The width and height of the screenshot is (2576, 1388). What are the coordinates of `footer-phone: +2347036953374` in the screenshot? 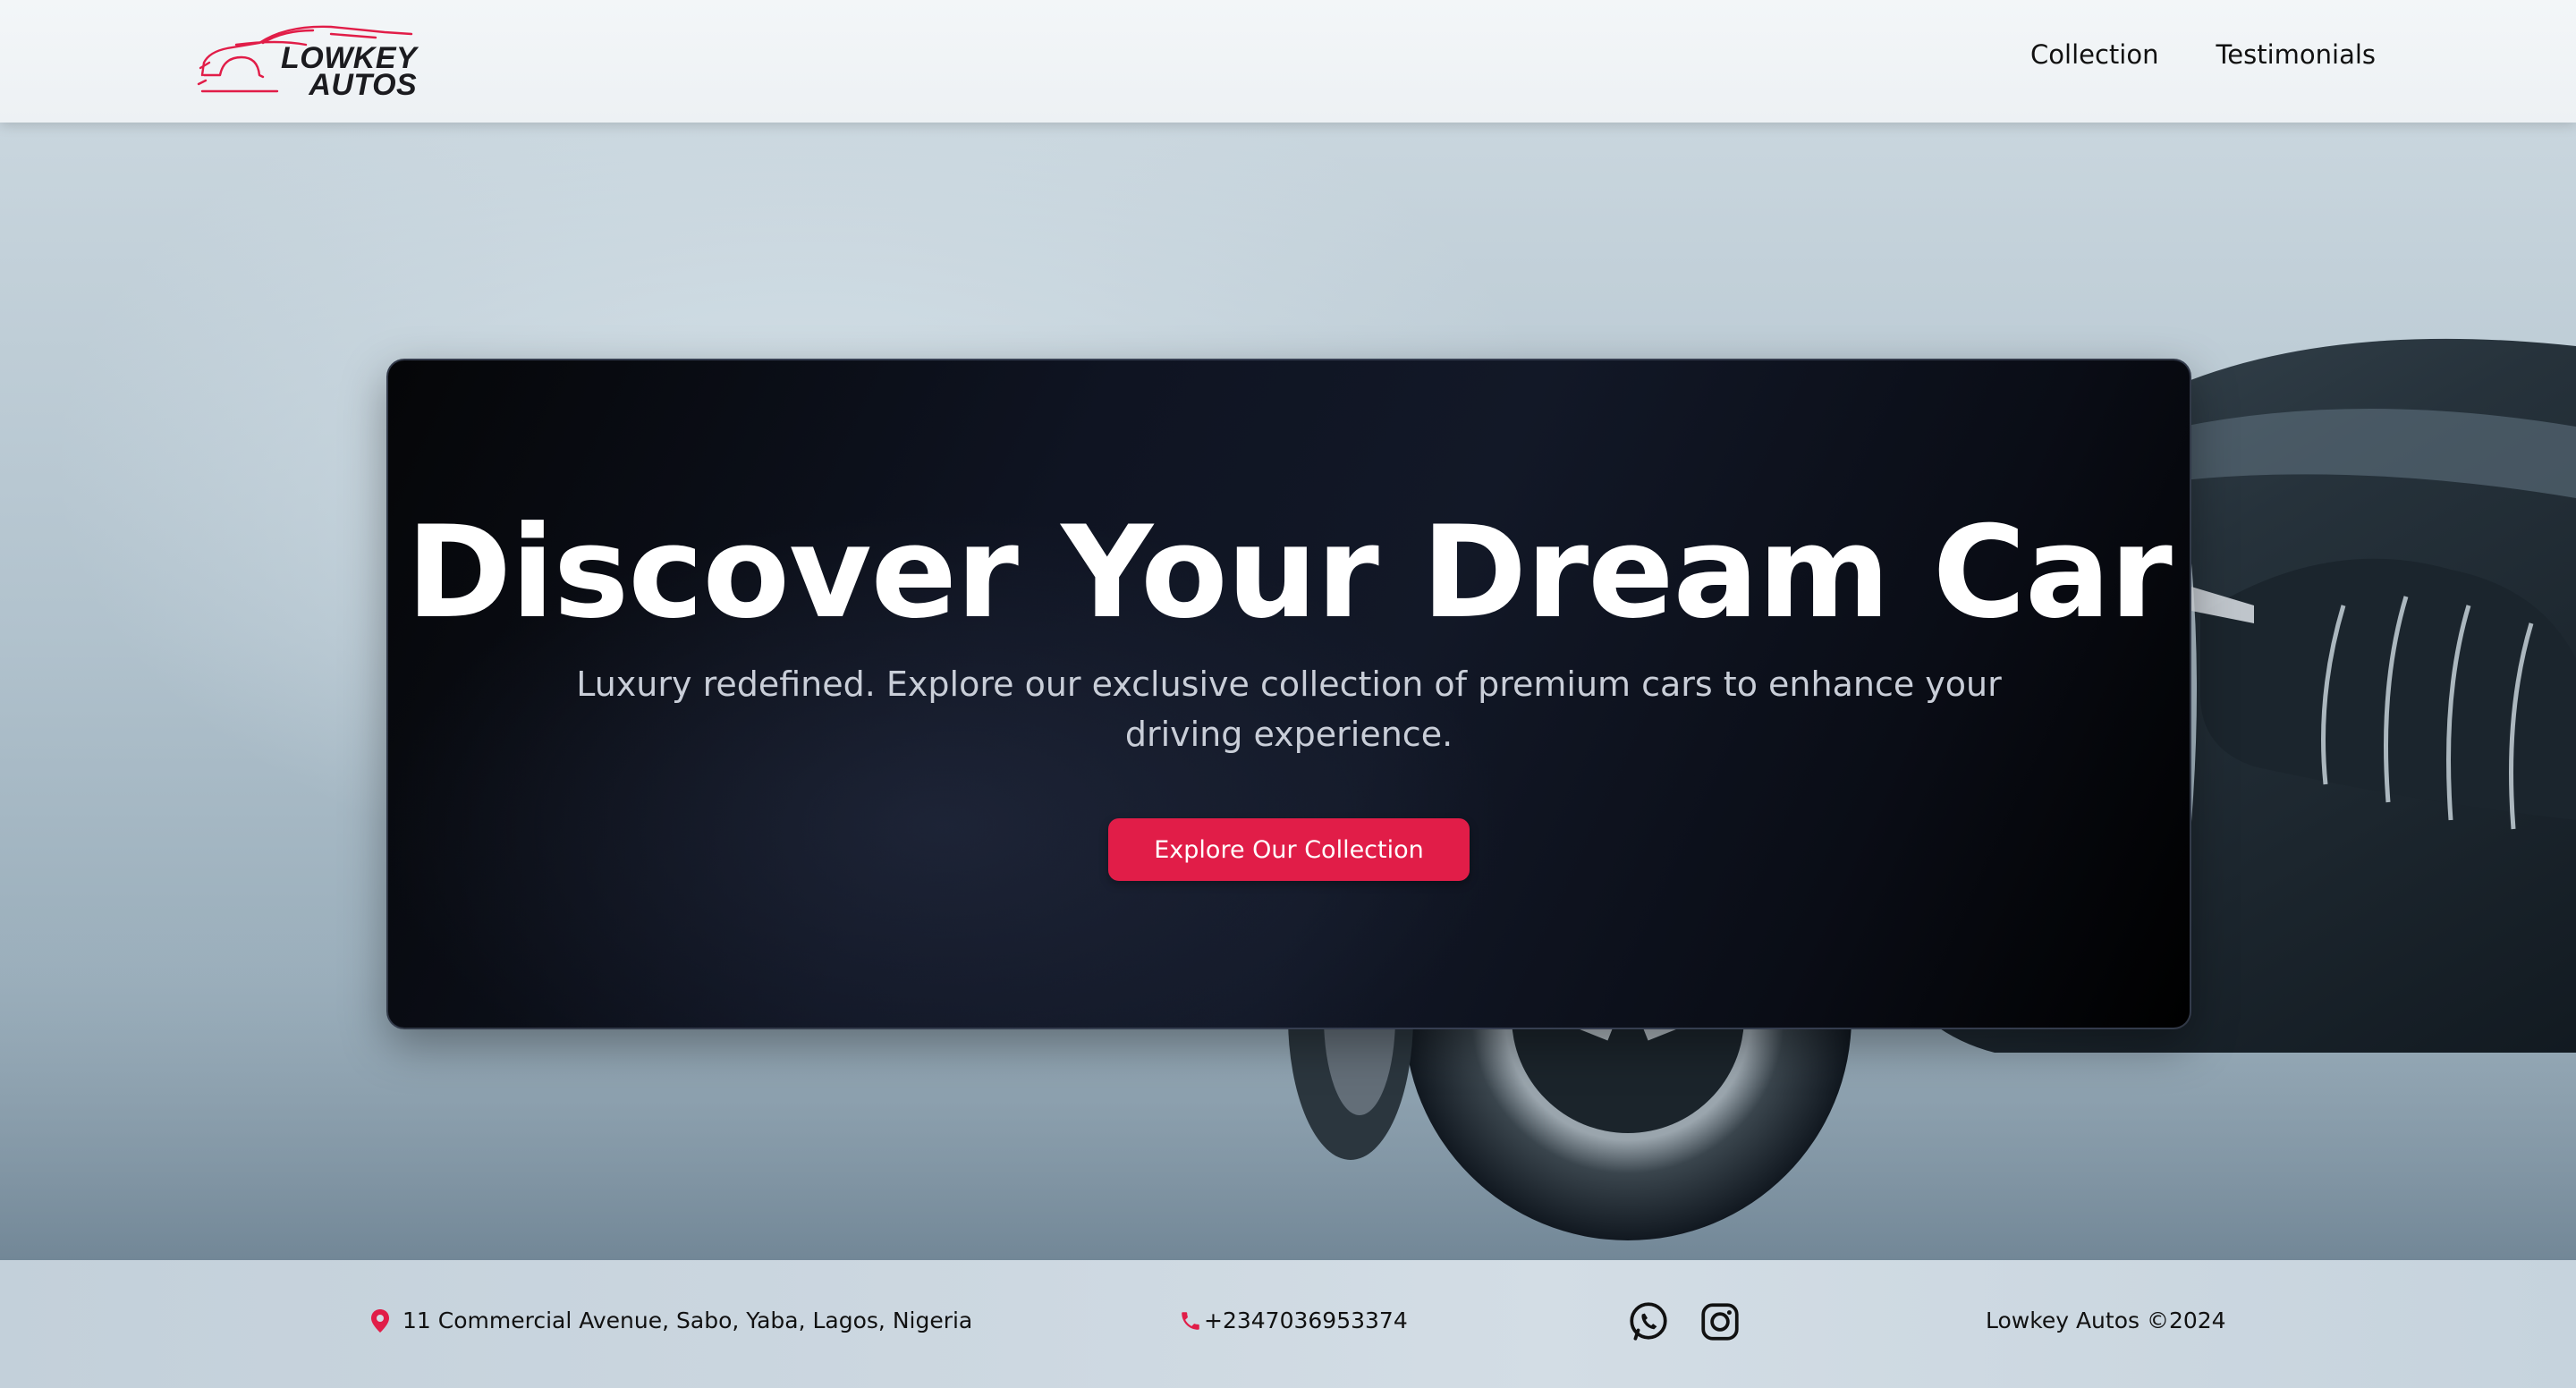 It's located at (1293, 1321).